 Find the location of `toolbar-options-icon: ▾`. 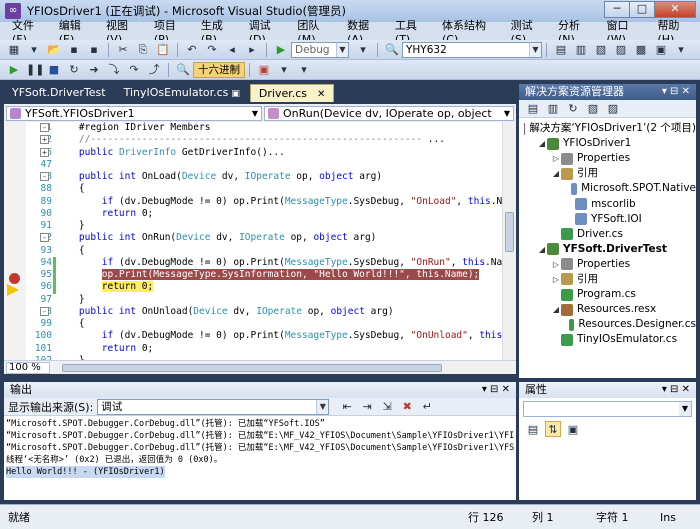

toolbar-options-icon: ▾ is located at coordinates (304, 70).